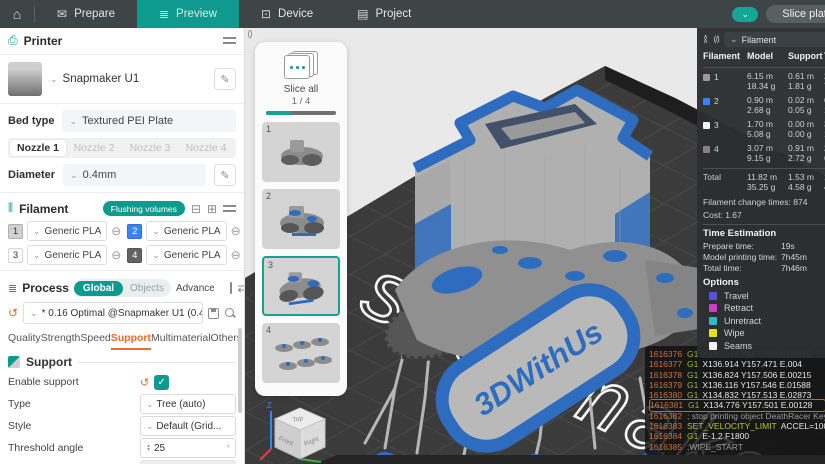 This screenshot has height=464, width=825. I want to click on flushing-volumes-button: Flushing volumes, so click(143, 208).